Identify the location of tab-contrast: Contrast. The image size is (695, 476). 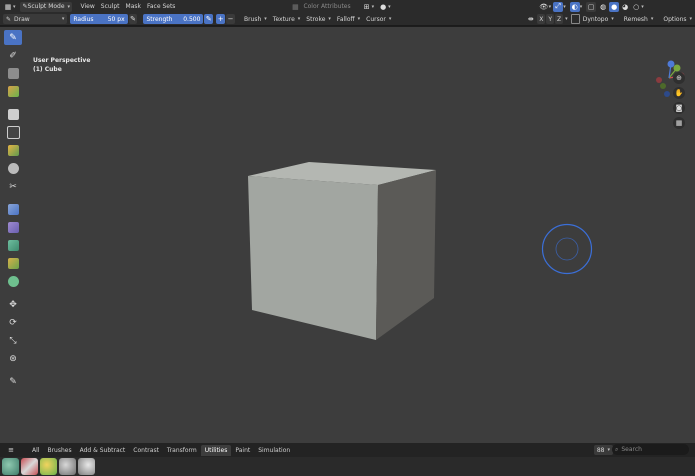
(146, 450).